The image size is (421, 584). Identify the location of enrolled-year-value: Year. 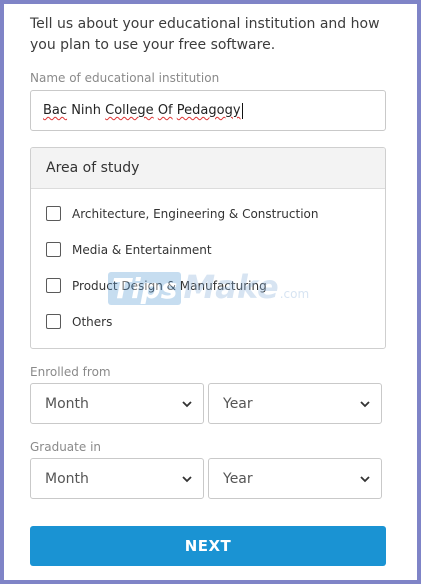
(238, 403).